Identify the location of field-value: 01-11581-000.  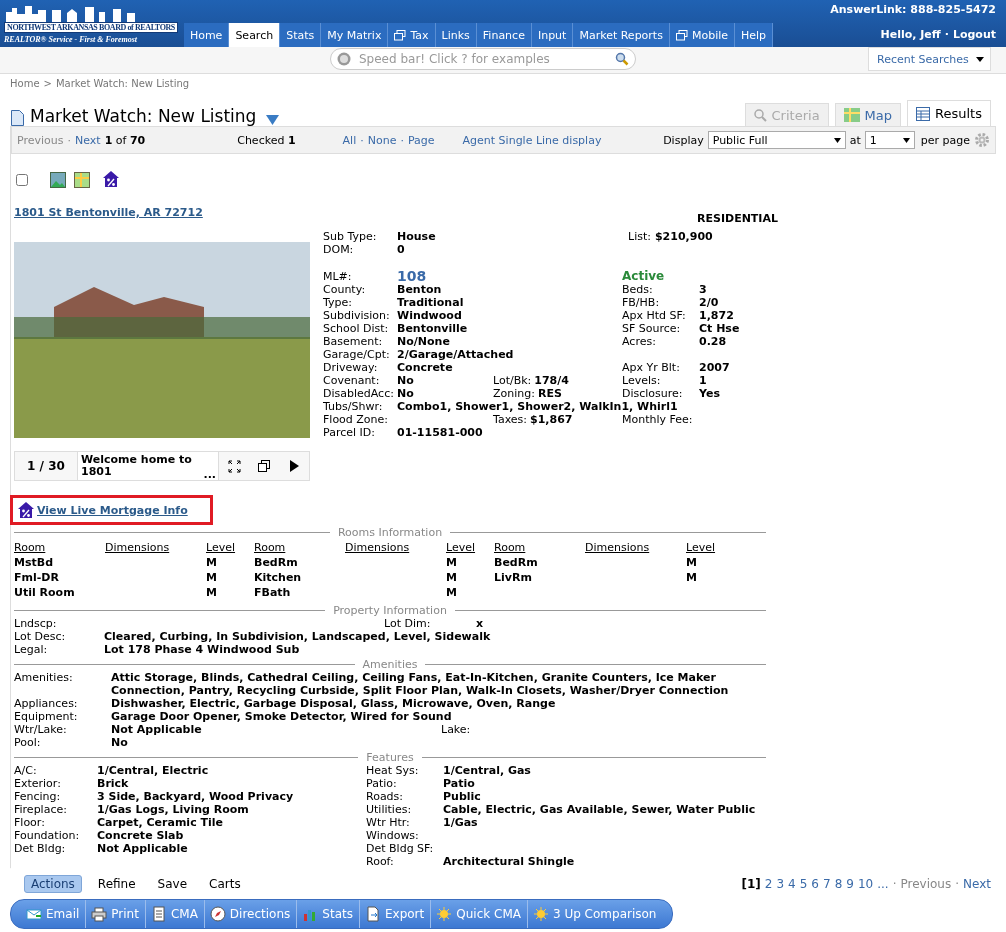
(440, 432).